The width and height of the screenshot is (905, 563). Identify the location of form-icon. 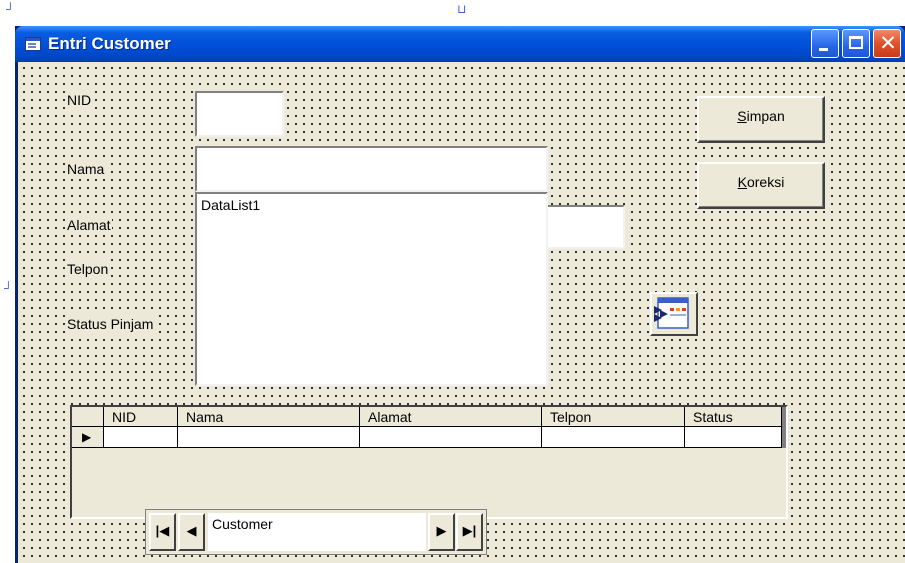
(33, 44).